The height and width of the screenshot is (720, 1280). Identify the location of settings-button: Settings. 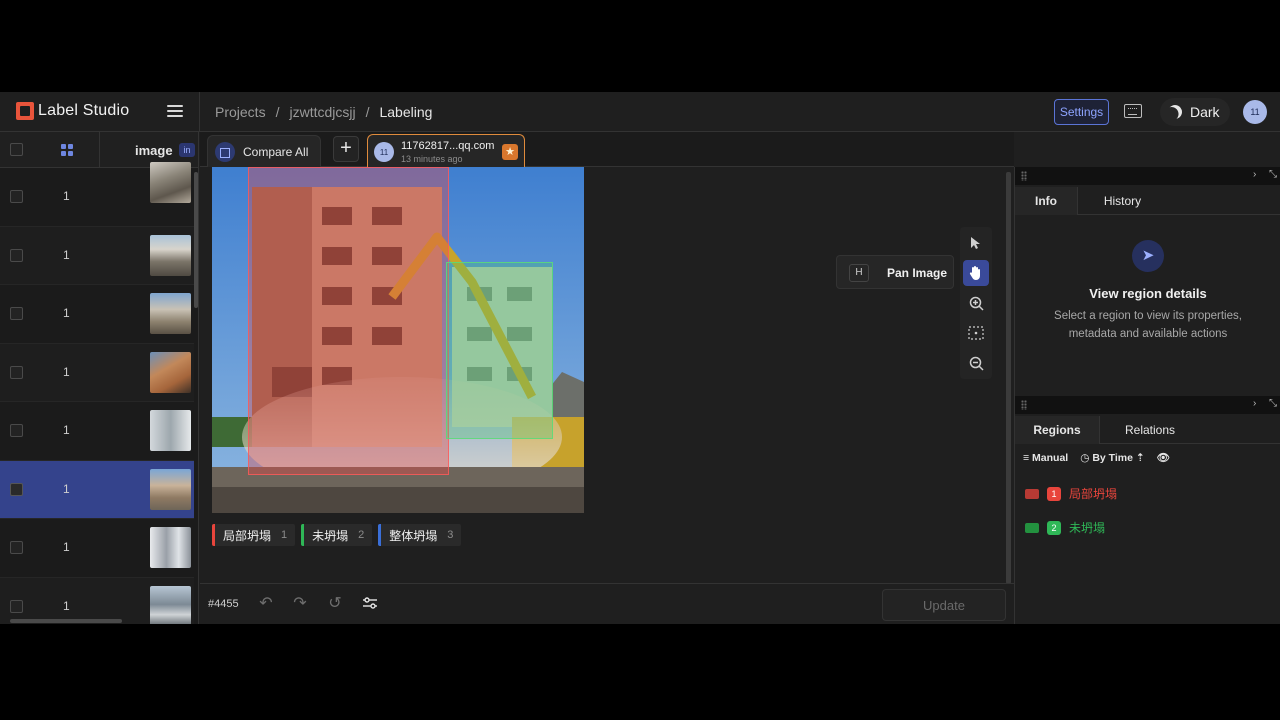
(1081, 112).